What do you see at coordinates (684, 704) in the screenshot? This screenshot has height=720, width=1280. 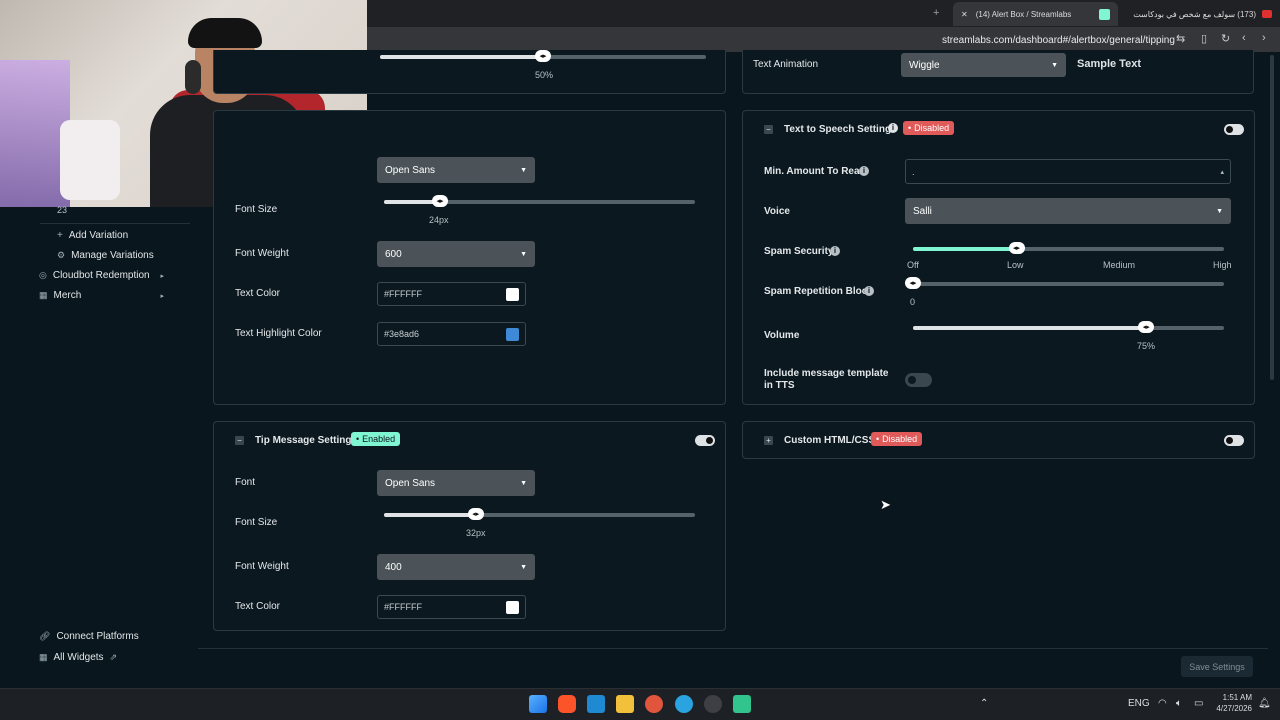 I see `telegram-icon` at bounding box center [684, 704].